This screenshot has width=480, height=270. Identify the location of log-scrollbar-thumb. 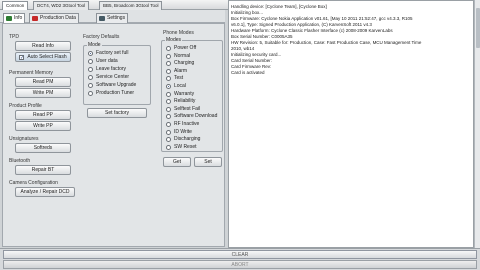
(478, 28).